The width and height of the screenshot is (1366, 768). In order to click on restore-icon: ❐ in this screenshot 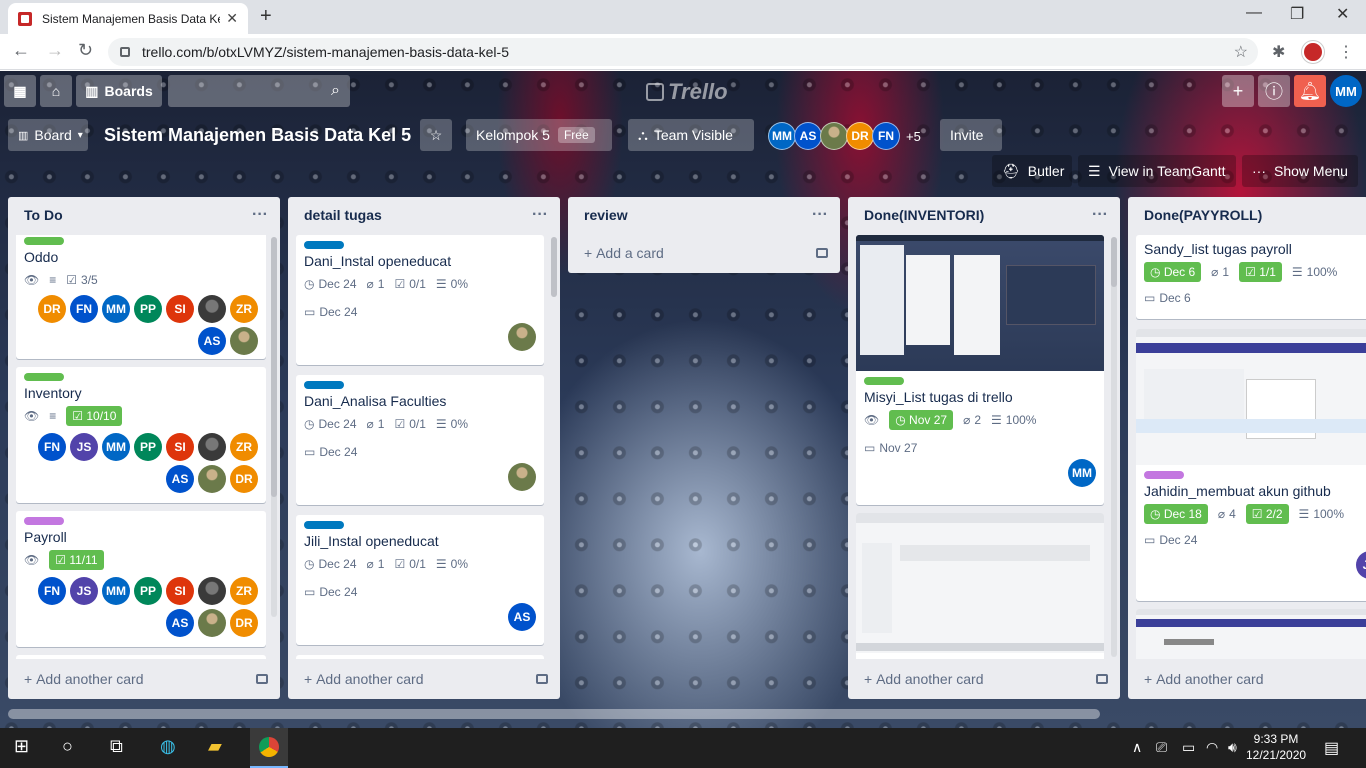, I will do `click(1297, 14)`.